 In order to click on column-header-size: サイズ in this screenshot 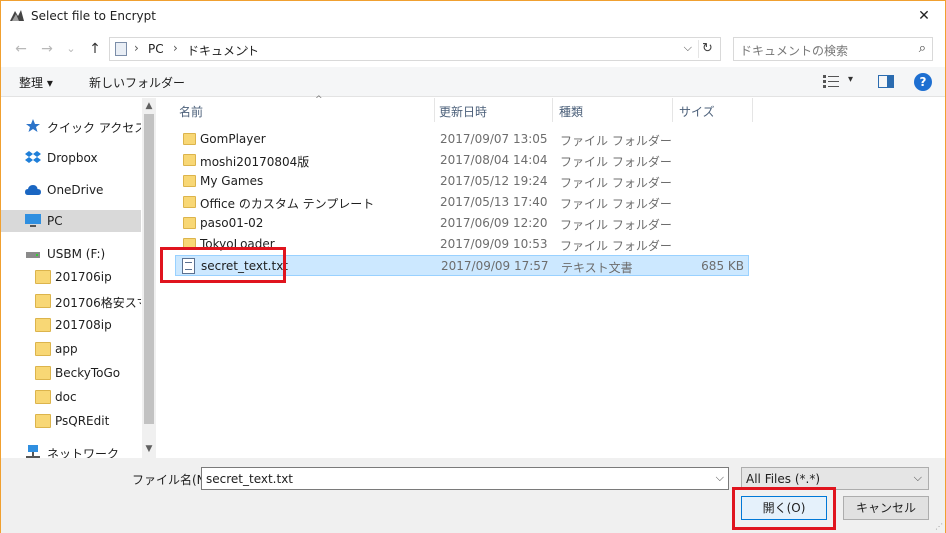, I will do `click(716, 110)`.